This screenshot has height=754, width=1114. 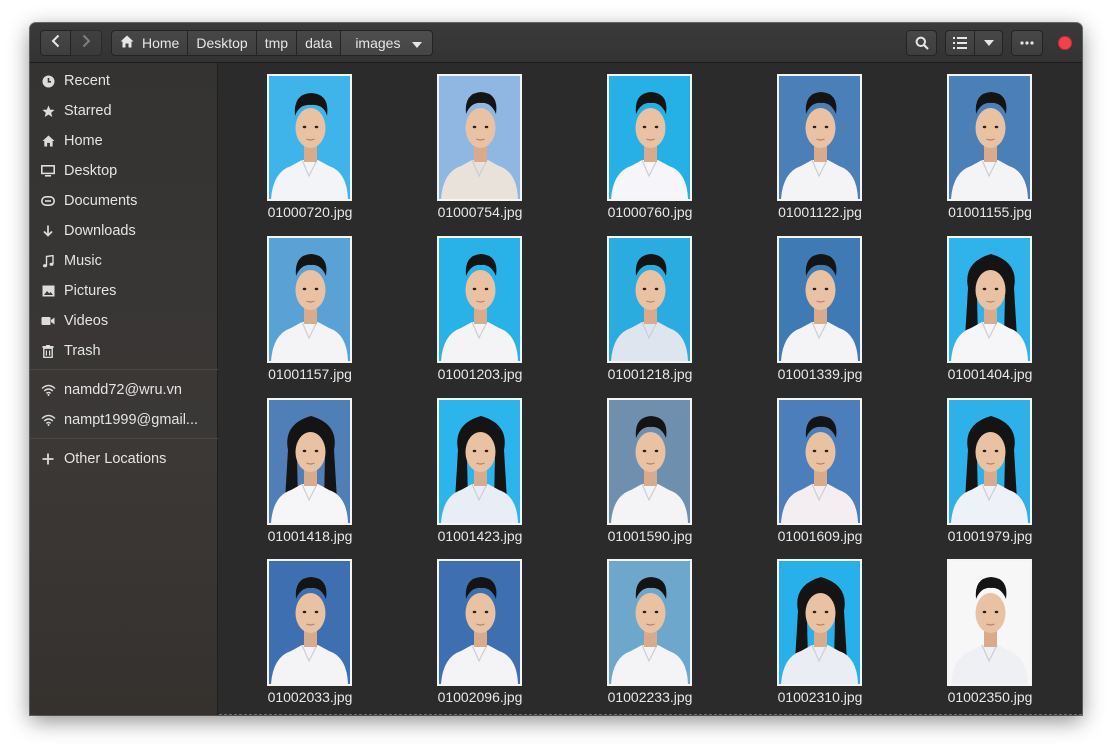 I want to click on file-item: 01002310.jpg, so click(x=820, y=628).